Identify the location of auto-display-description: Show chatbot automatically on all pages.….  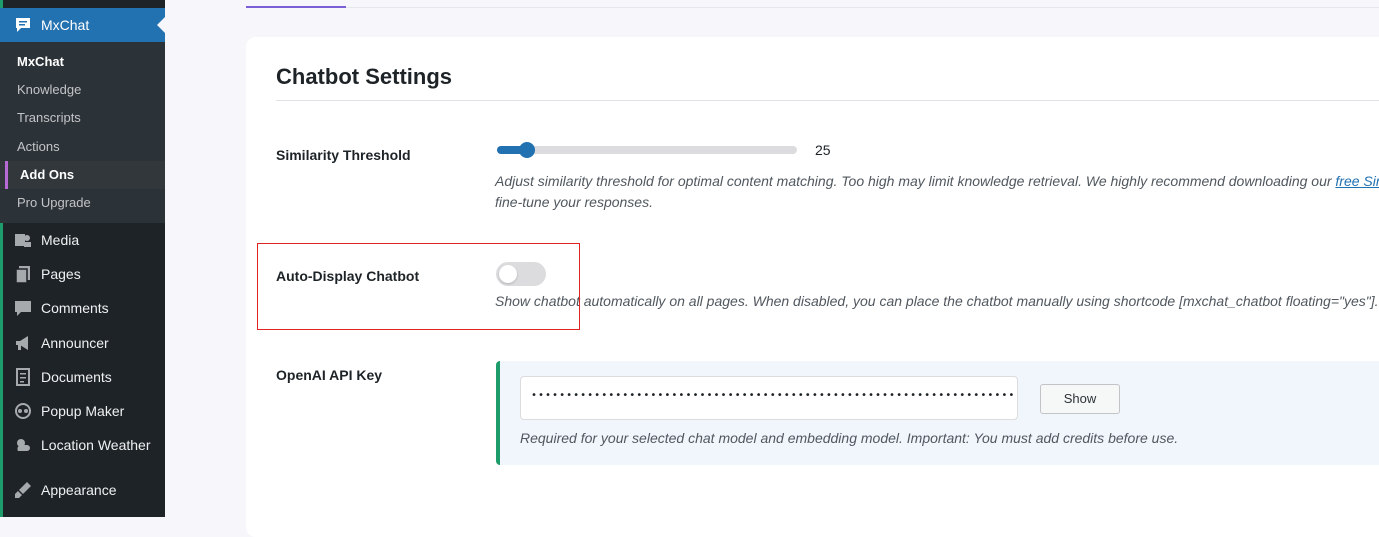
(937, 301).